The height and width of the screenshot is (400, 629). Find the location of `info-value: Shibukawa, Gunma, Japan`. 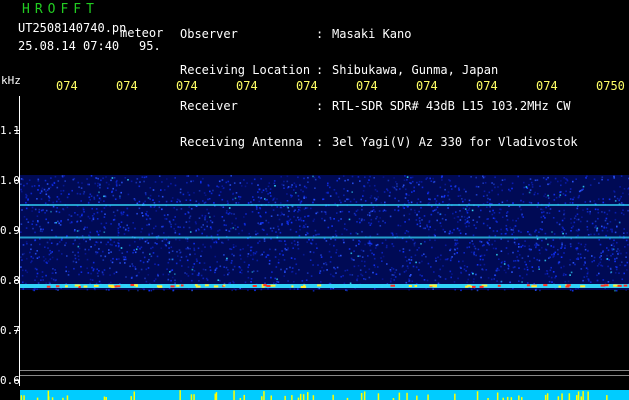

info-value: Shibukawa, Gunma, Japan is located at coordinates (415, 70).